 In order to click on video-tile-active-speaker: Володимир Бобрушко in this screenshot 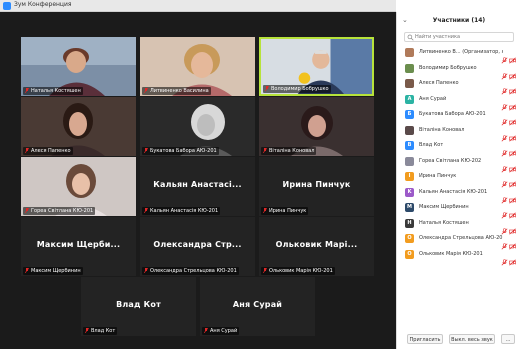, I will do `click(316, 66)`.